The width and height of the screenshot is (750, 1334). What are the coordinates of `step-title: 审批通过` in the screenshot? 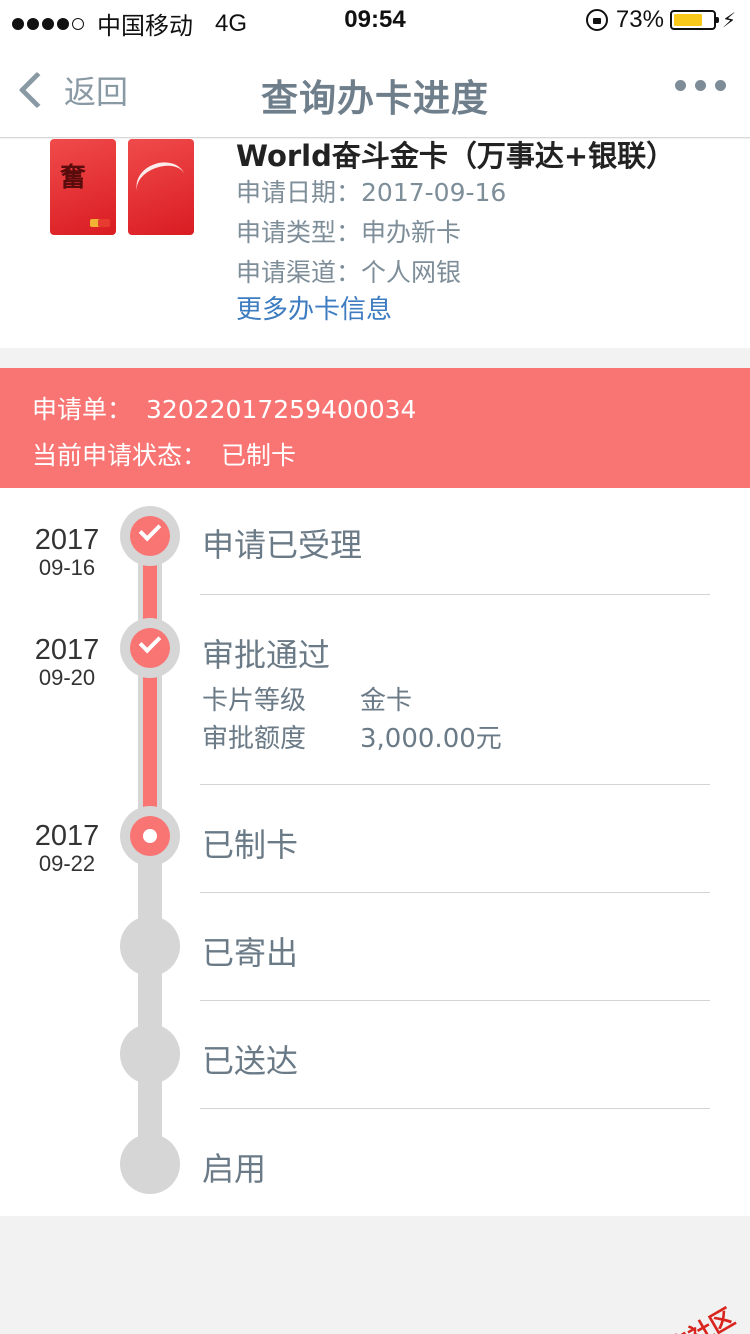 It's located at (266, 655).